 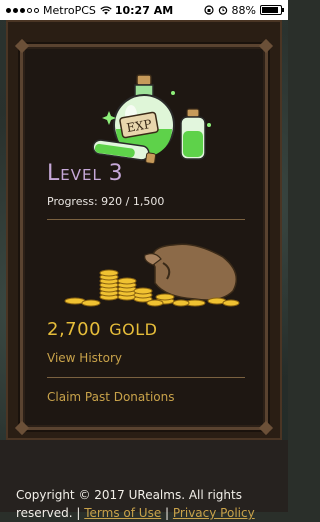 I want to click on privacy-policy-link: Privacy Policy, so click(x=214, y=513).